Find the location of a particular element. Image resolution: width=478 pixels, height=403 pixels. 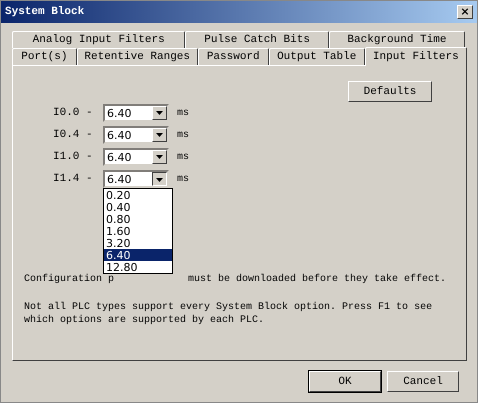

tab: Port(s) is located at coordinates (44, 56).